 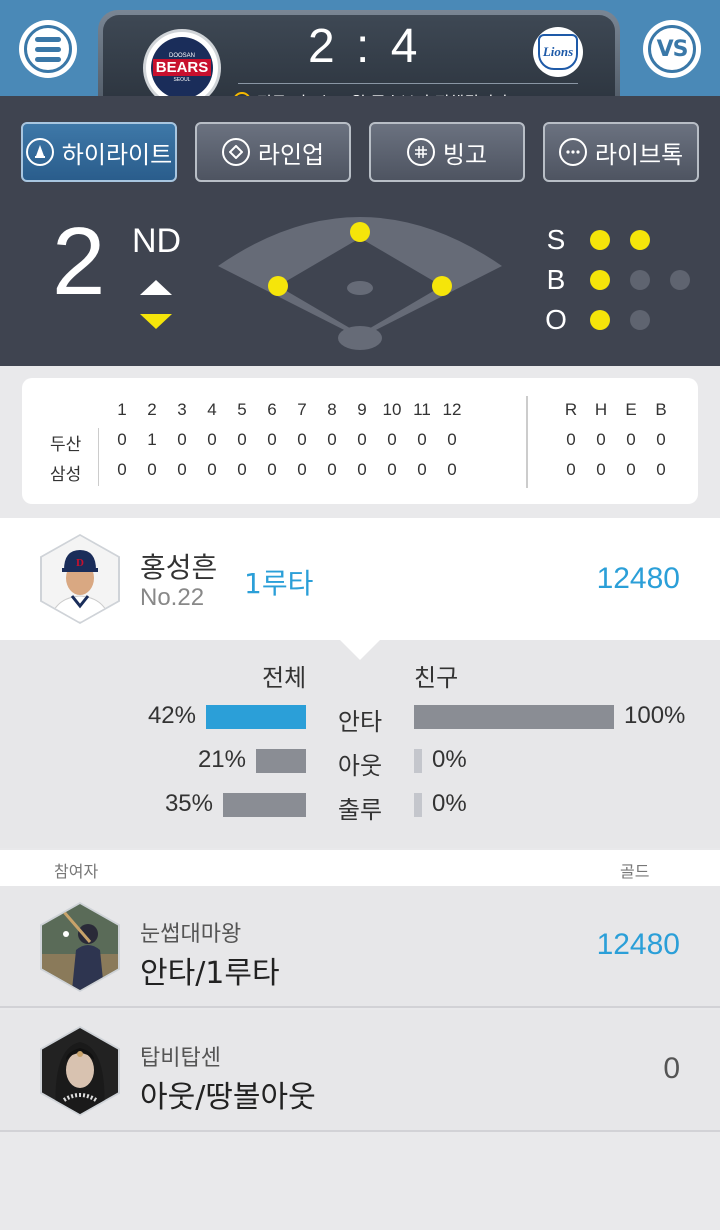 I want to click on inning-header: 9, so click(x=362, y=409).